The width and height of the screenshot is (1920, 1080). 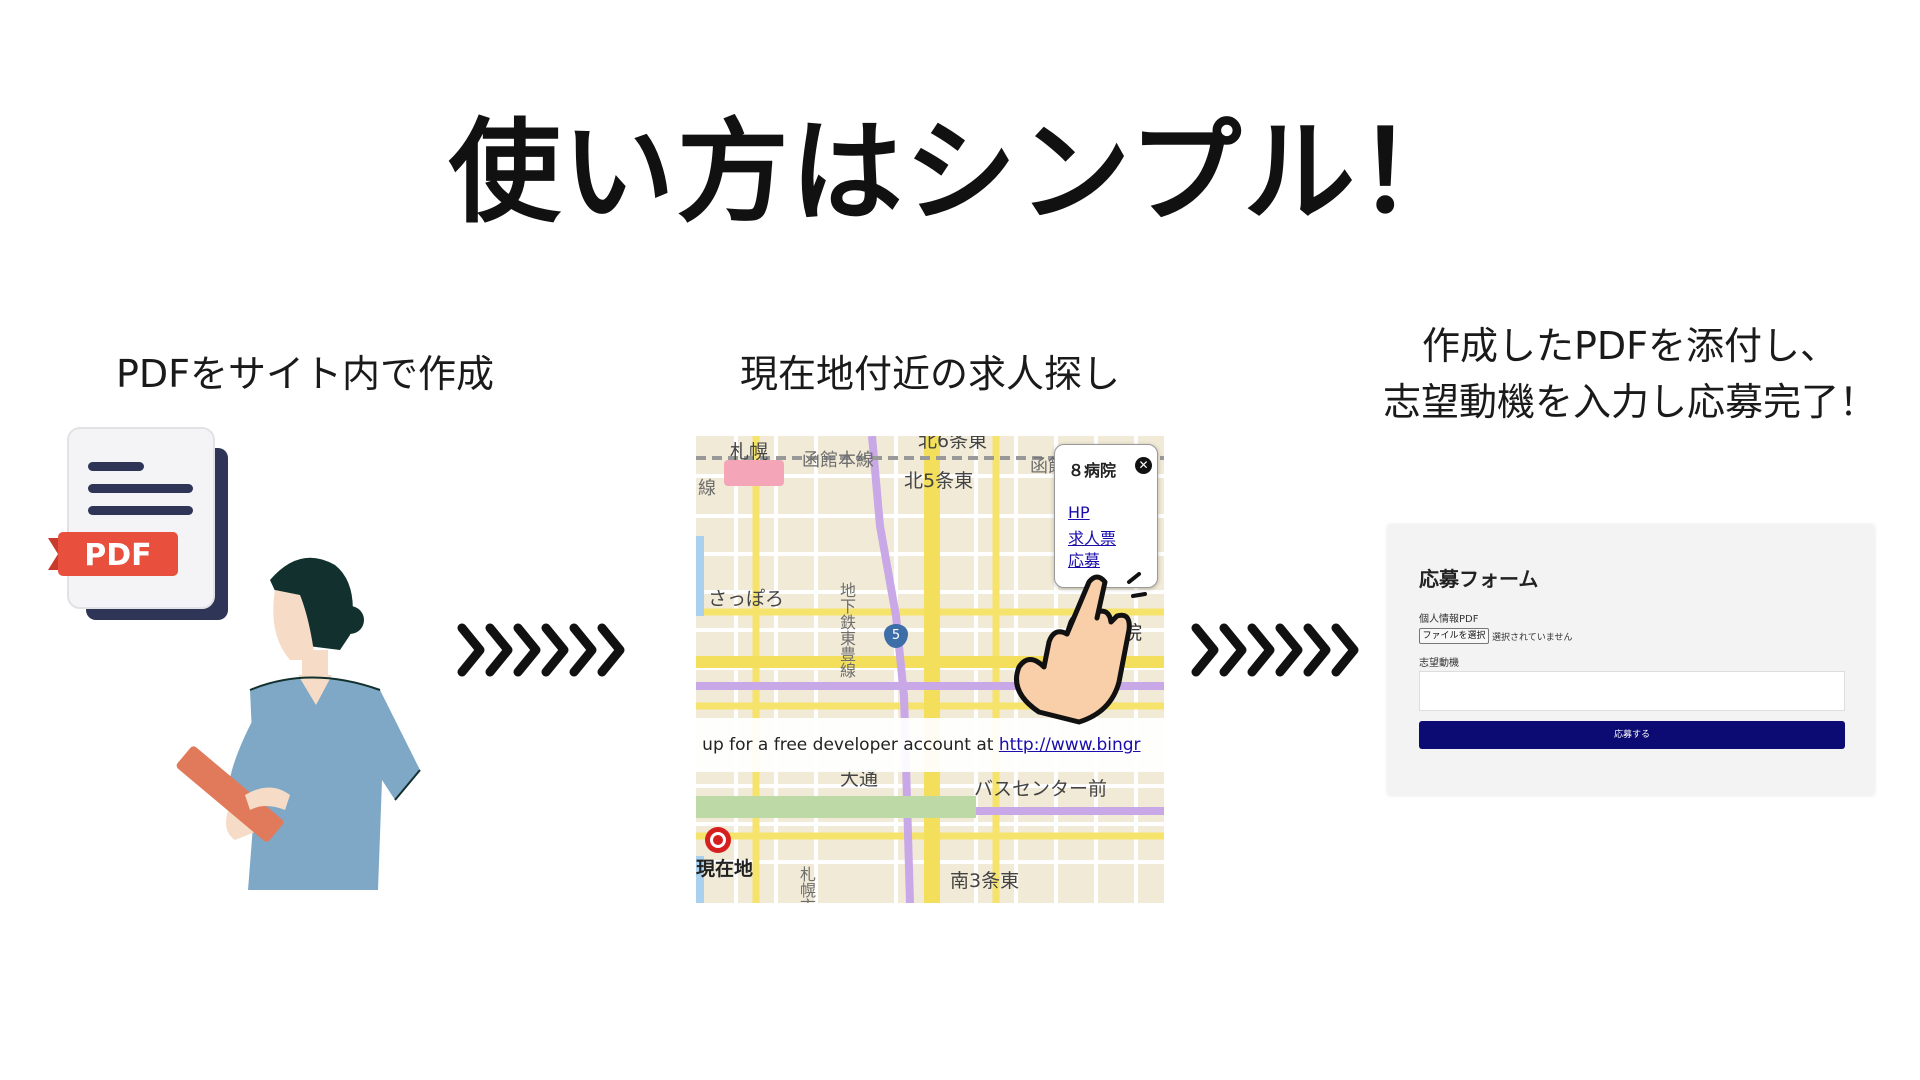 What do you see at coordinates (305, 374) in the screenshot?
I see `step1-label: PDFをサイト内で作成` at bounding box center [305, 374].